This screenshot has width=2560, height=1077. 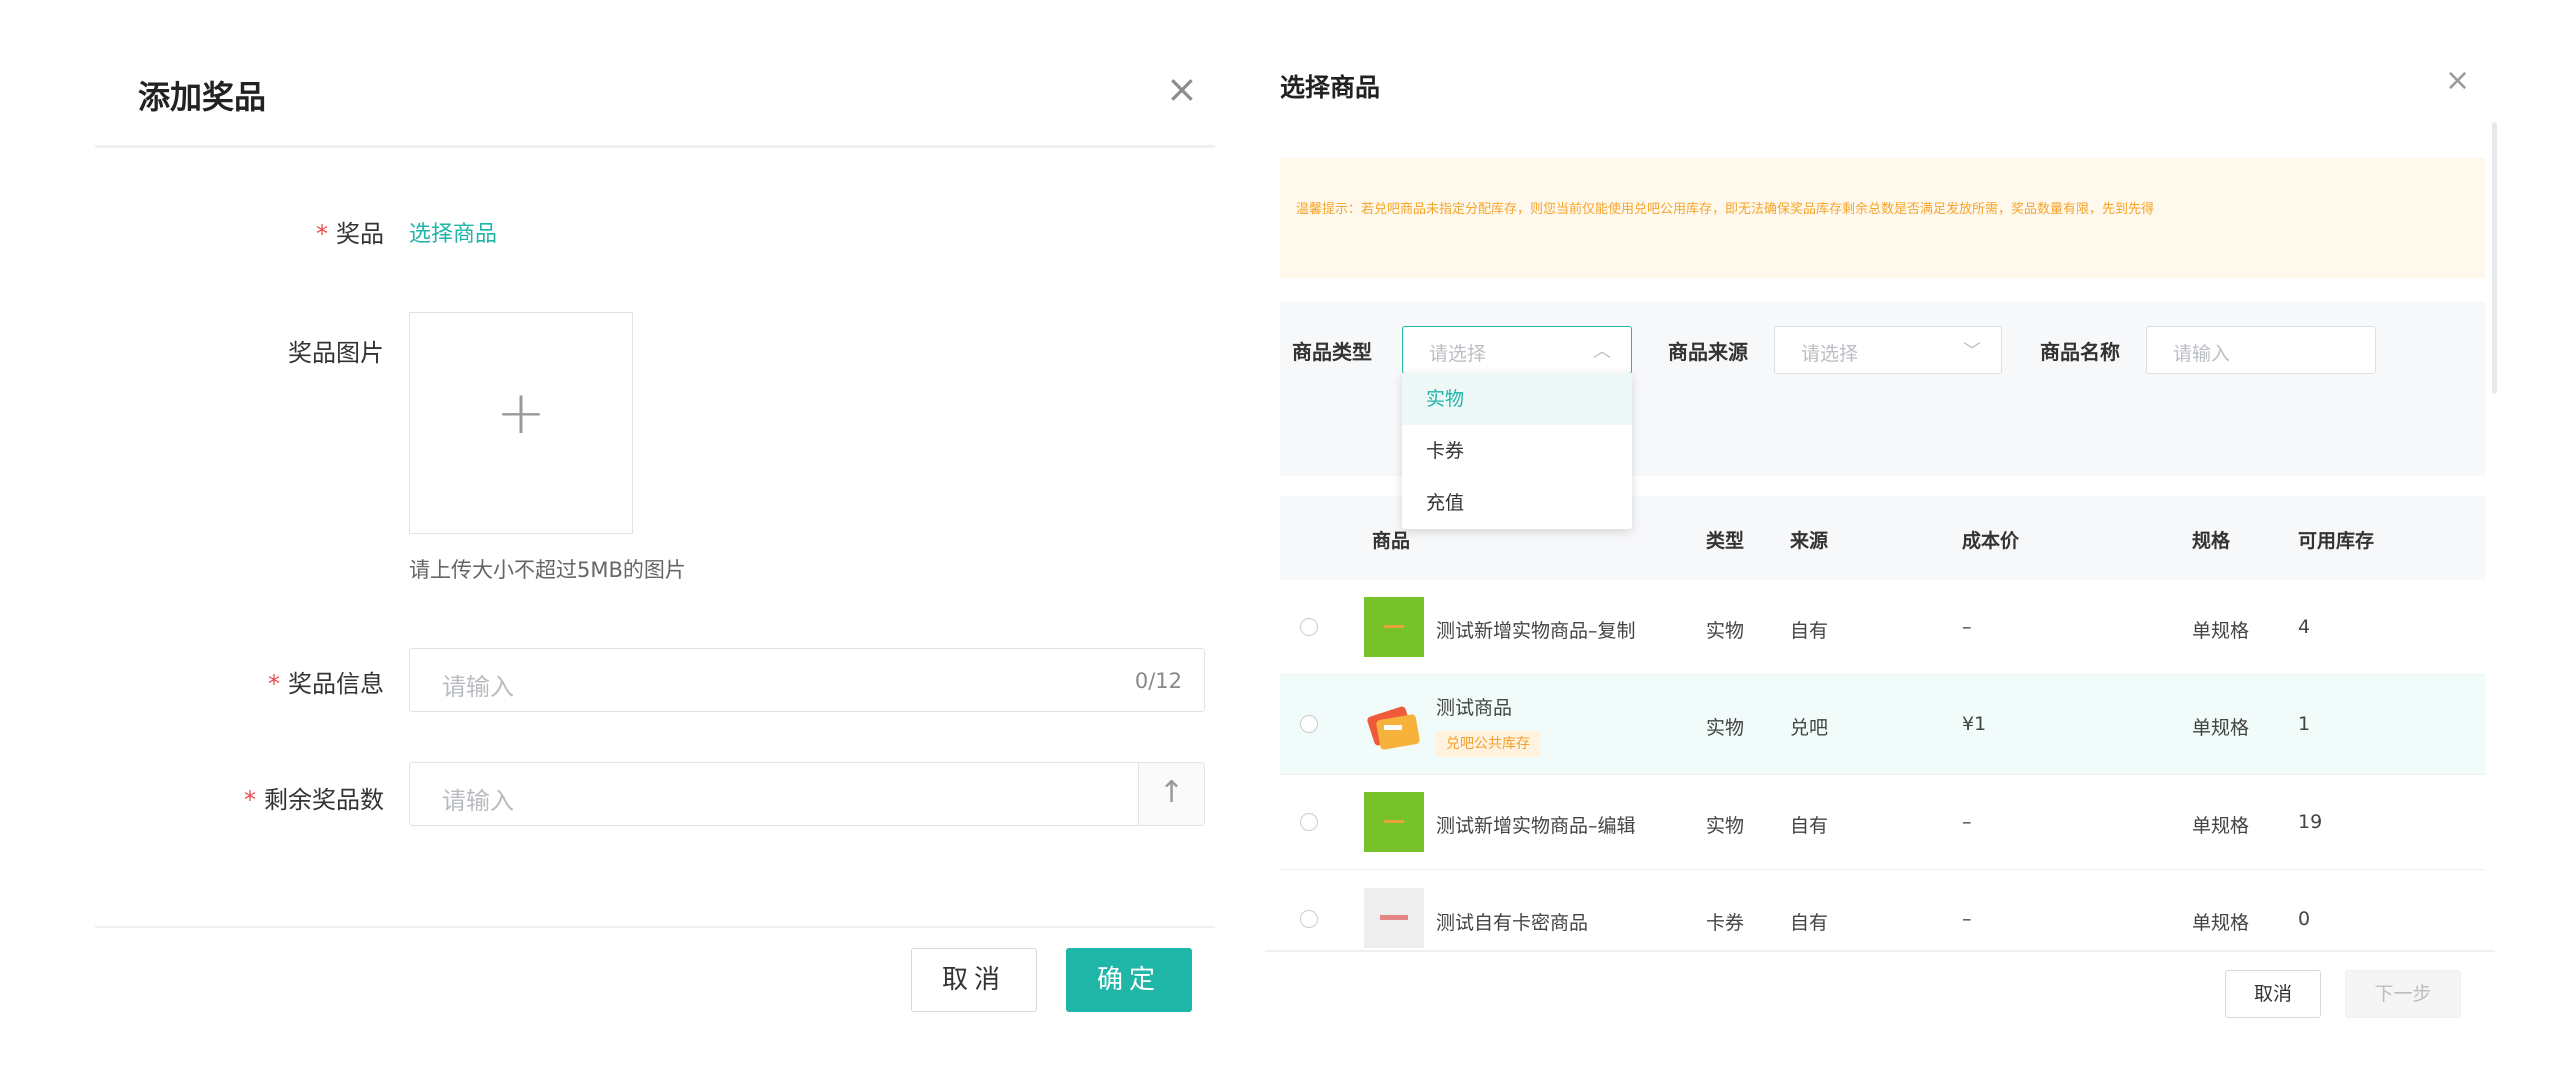 What do you see at coordinates (478, 801) in the screenshot?
I see `remaining-placeholder: 请输入` at bounding box center [478, 801].